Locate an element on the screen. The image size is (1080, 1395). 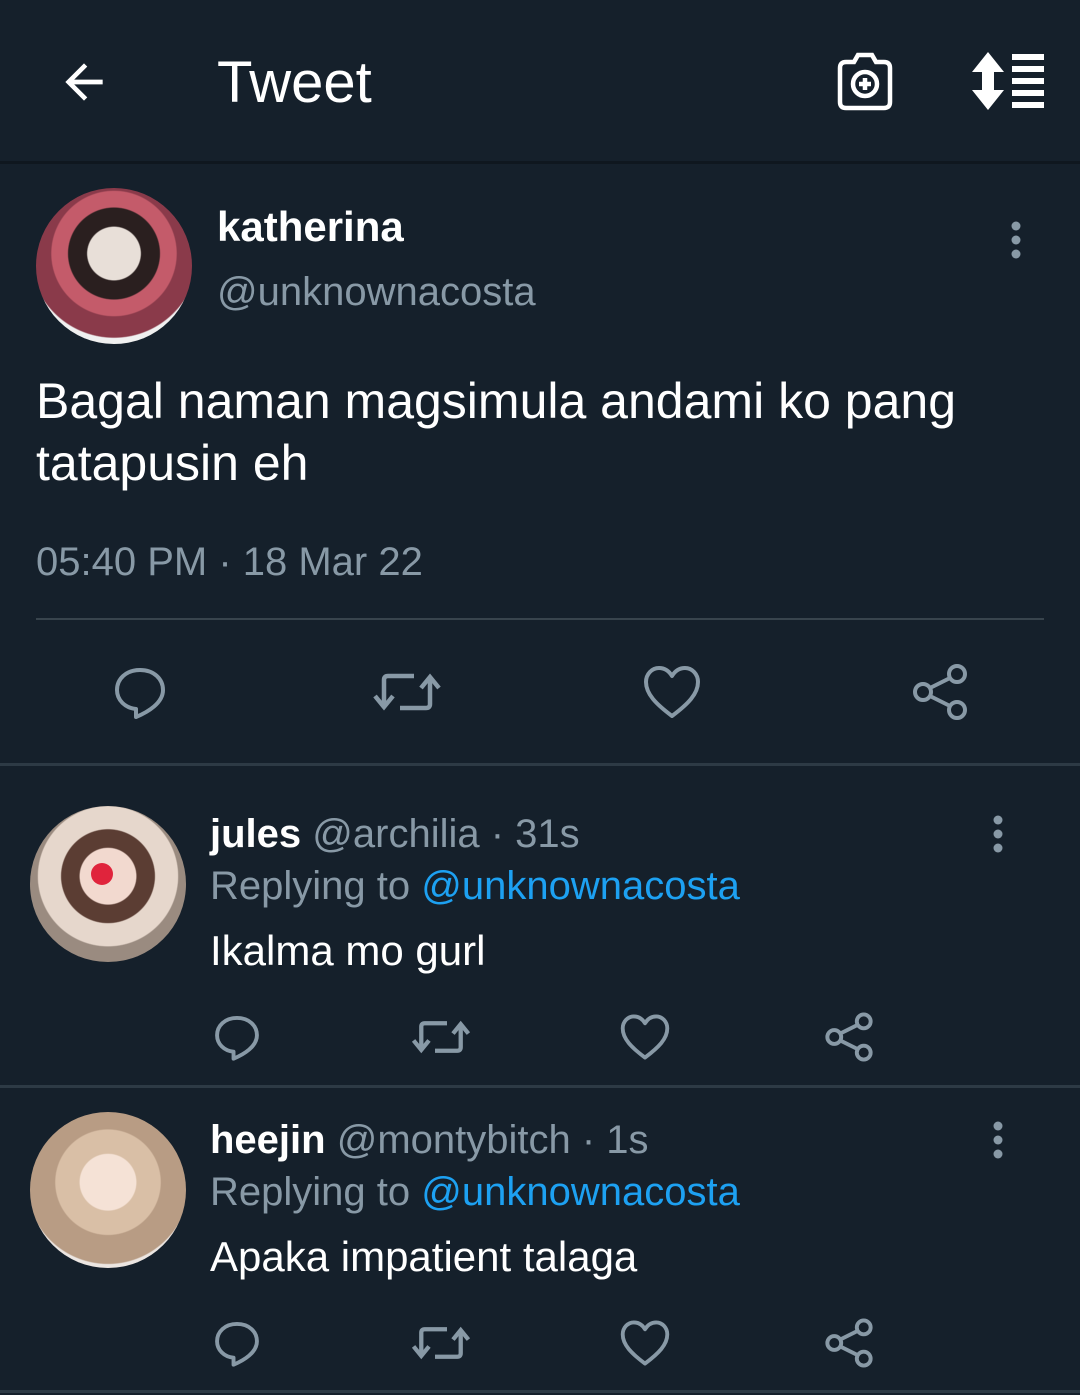
reply-author-handle: @montybitch is located at coordinates (454, 1140).